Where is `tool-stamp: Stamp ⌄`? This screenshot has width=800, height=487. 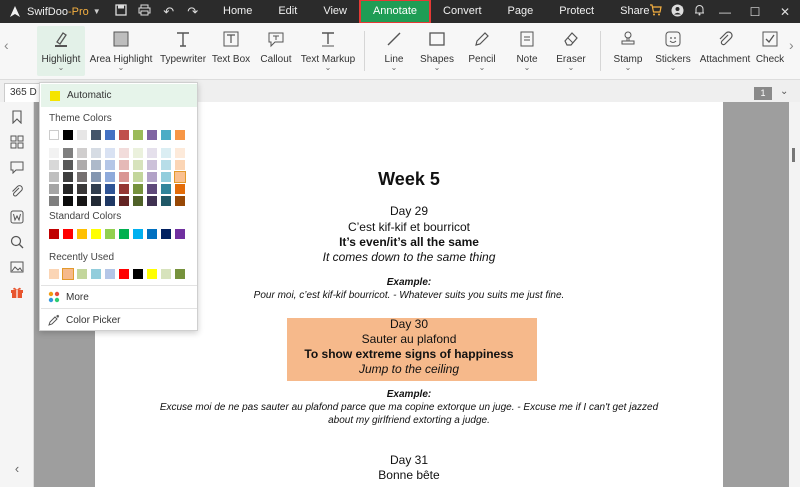
tool-stamp: Stamp ⌄ is located at coordinates (628, 51).